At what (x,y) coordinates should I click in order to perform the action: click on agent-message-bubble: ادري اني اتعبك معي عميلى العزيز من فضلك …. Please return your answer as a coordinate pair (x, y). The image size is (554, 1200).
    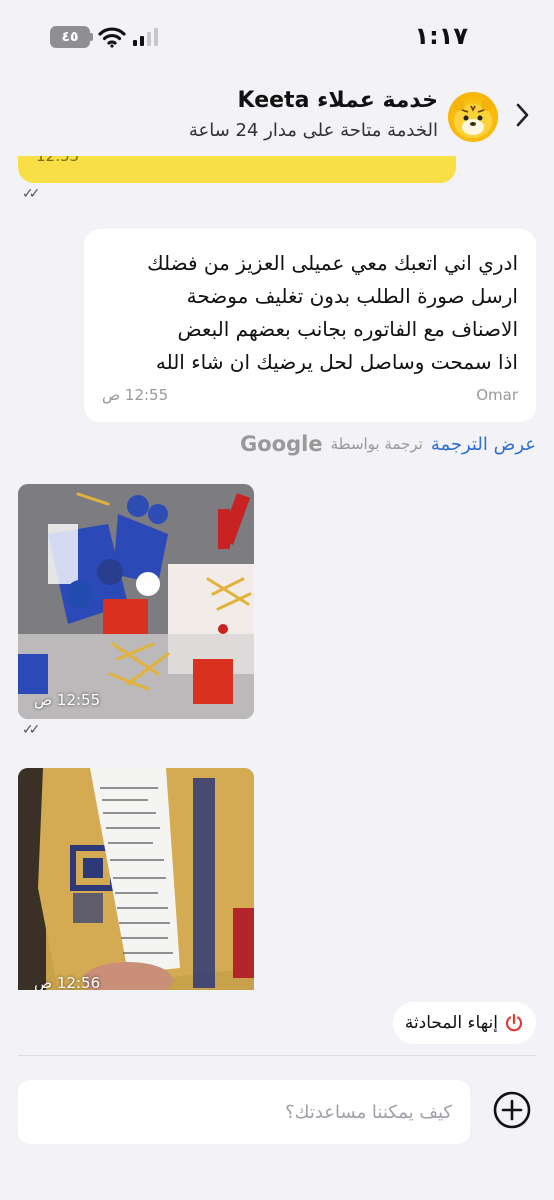
    Looking at the image, I should click on (310, 325).